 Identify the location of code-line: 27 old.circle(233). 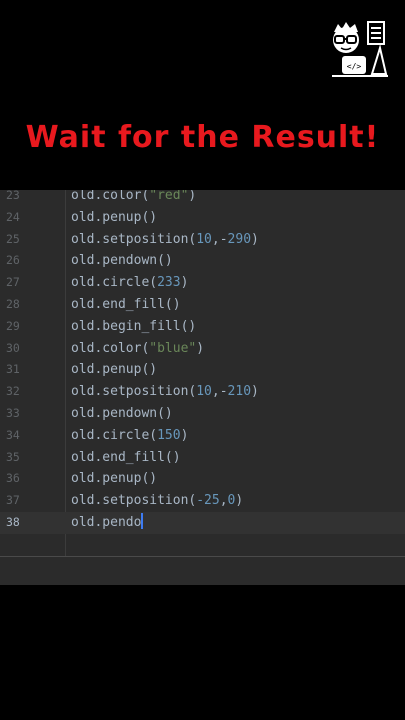
(202, 283).